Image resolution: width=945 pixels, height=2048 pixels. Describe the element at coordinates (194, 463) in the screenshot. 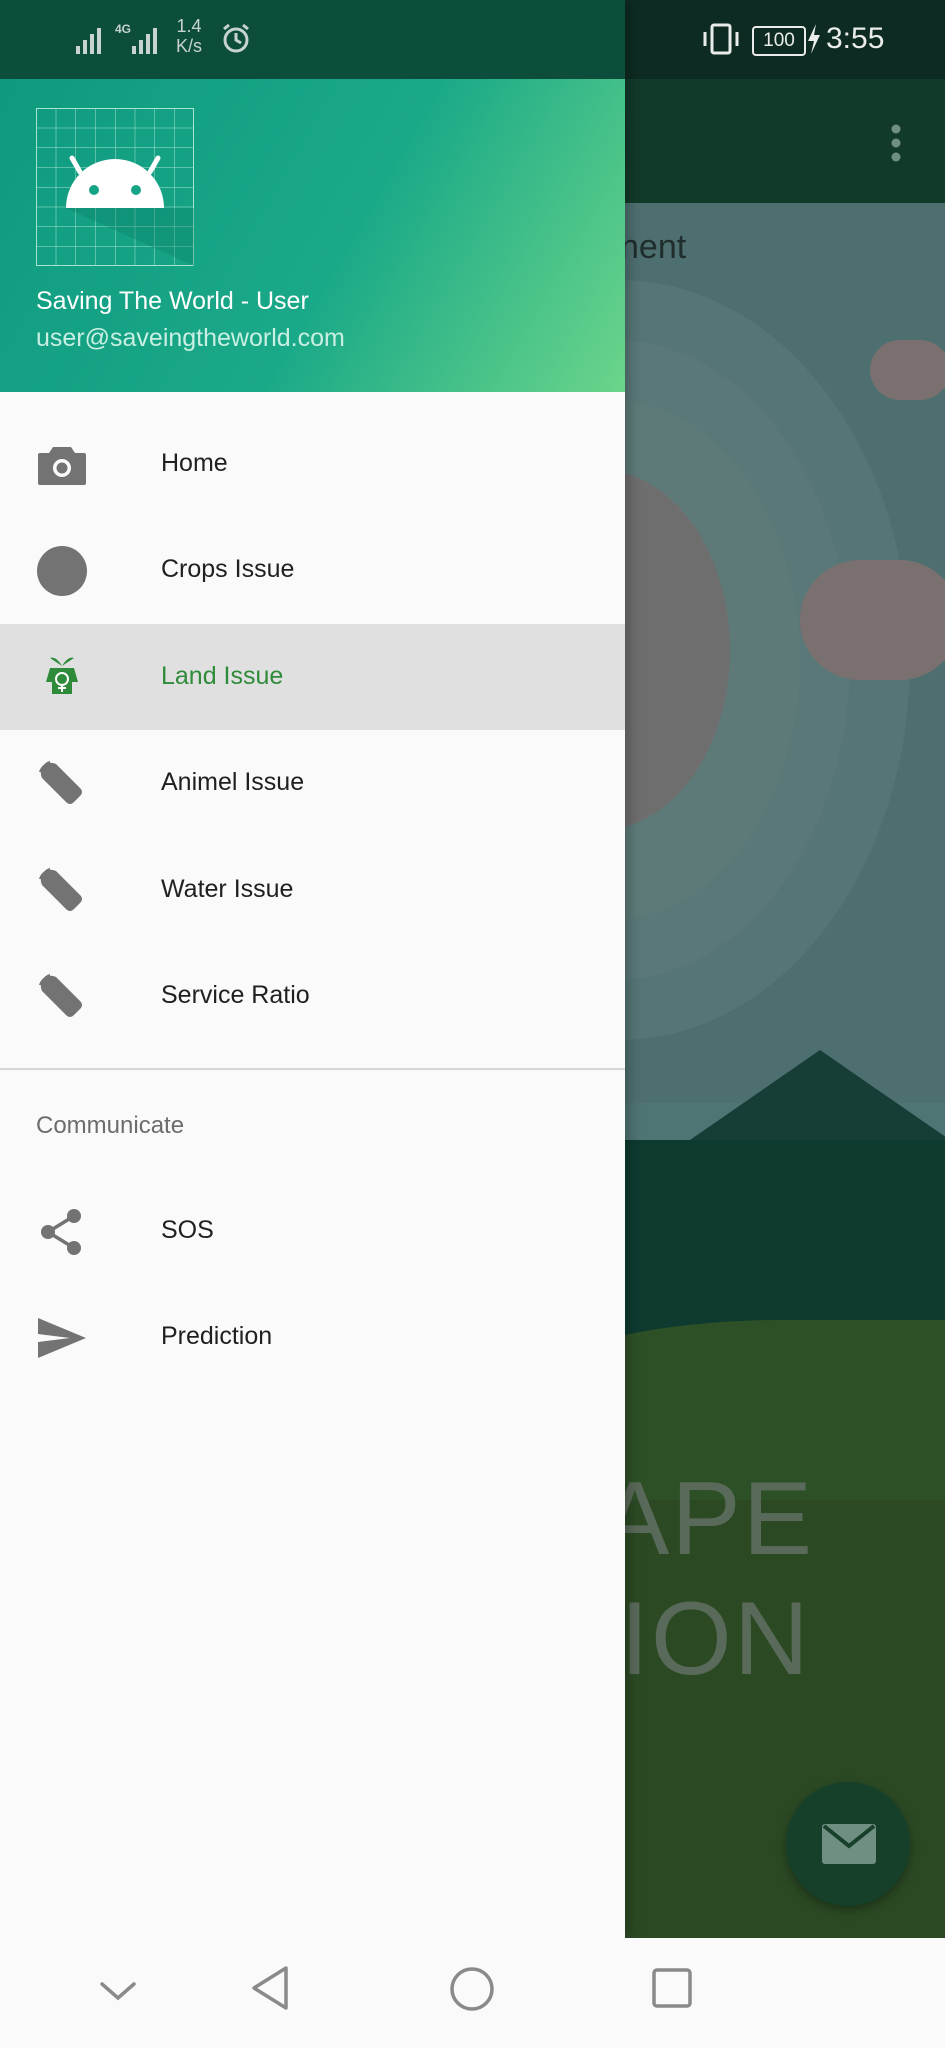

I see `menu-label-home: Home` at that location.